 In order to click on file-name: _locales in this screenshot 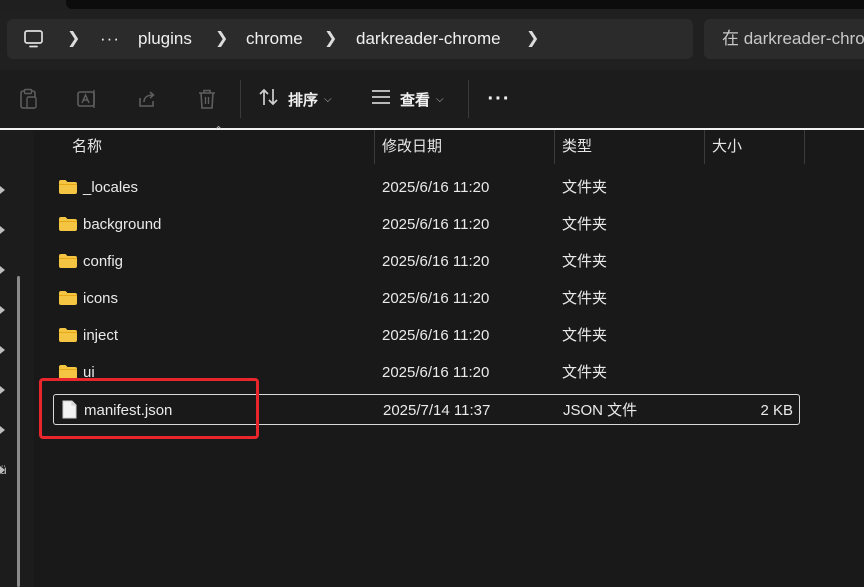, I will do `click(111, 187)`.